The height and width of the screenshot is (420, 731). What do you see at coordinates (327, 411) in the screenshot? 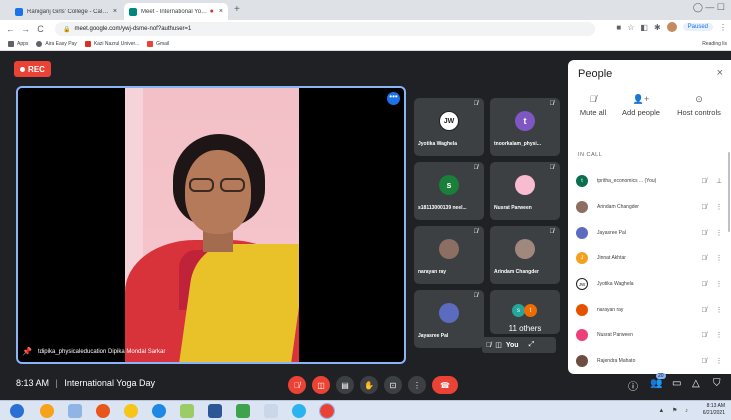
I see `chrome-active-icon` at bounding box center [327, 411].